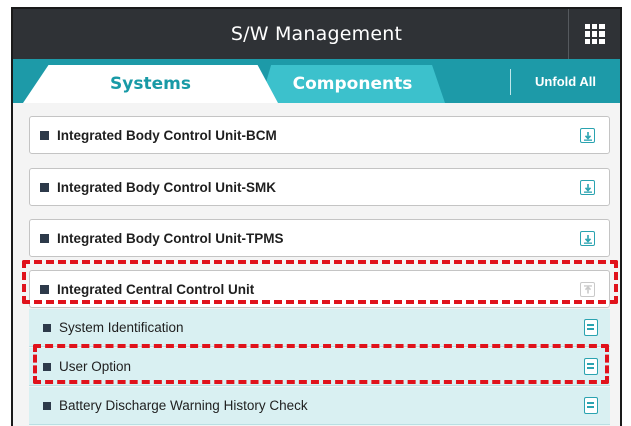  I want to click on menu-button, so click(594, 34).